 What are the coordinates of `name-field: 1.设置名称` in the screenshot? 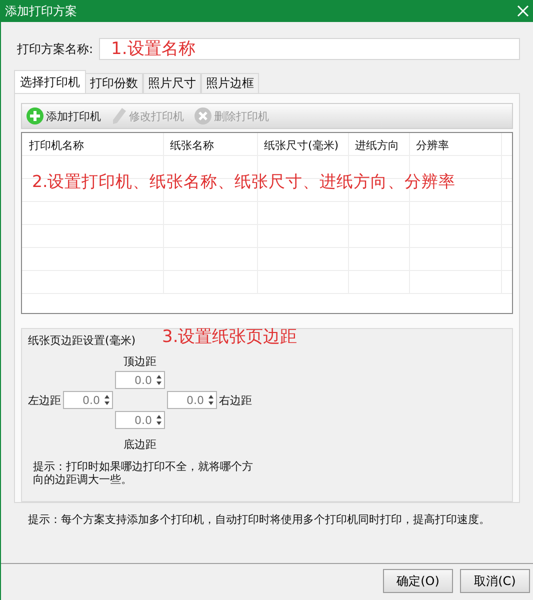 It's located at (309, 49).